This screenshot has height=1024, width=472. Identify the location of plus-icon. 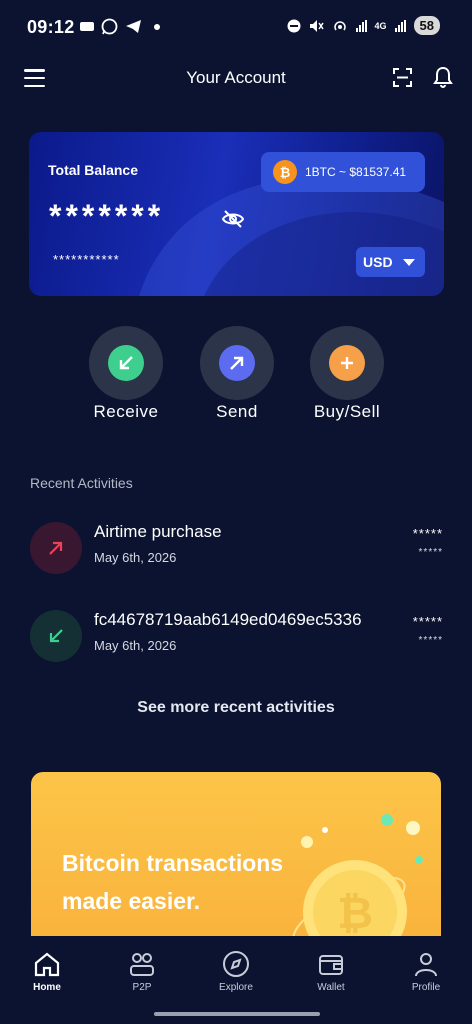
(347, 363).